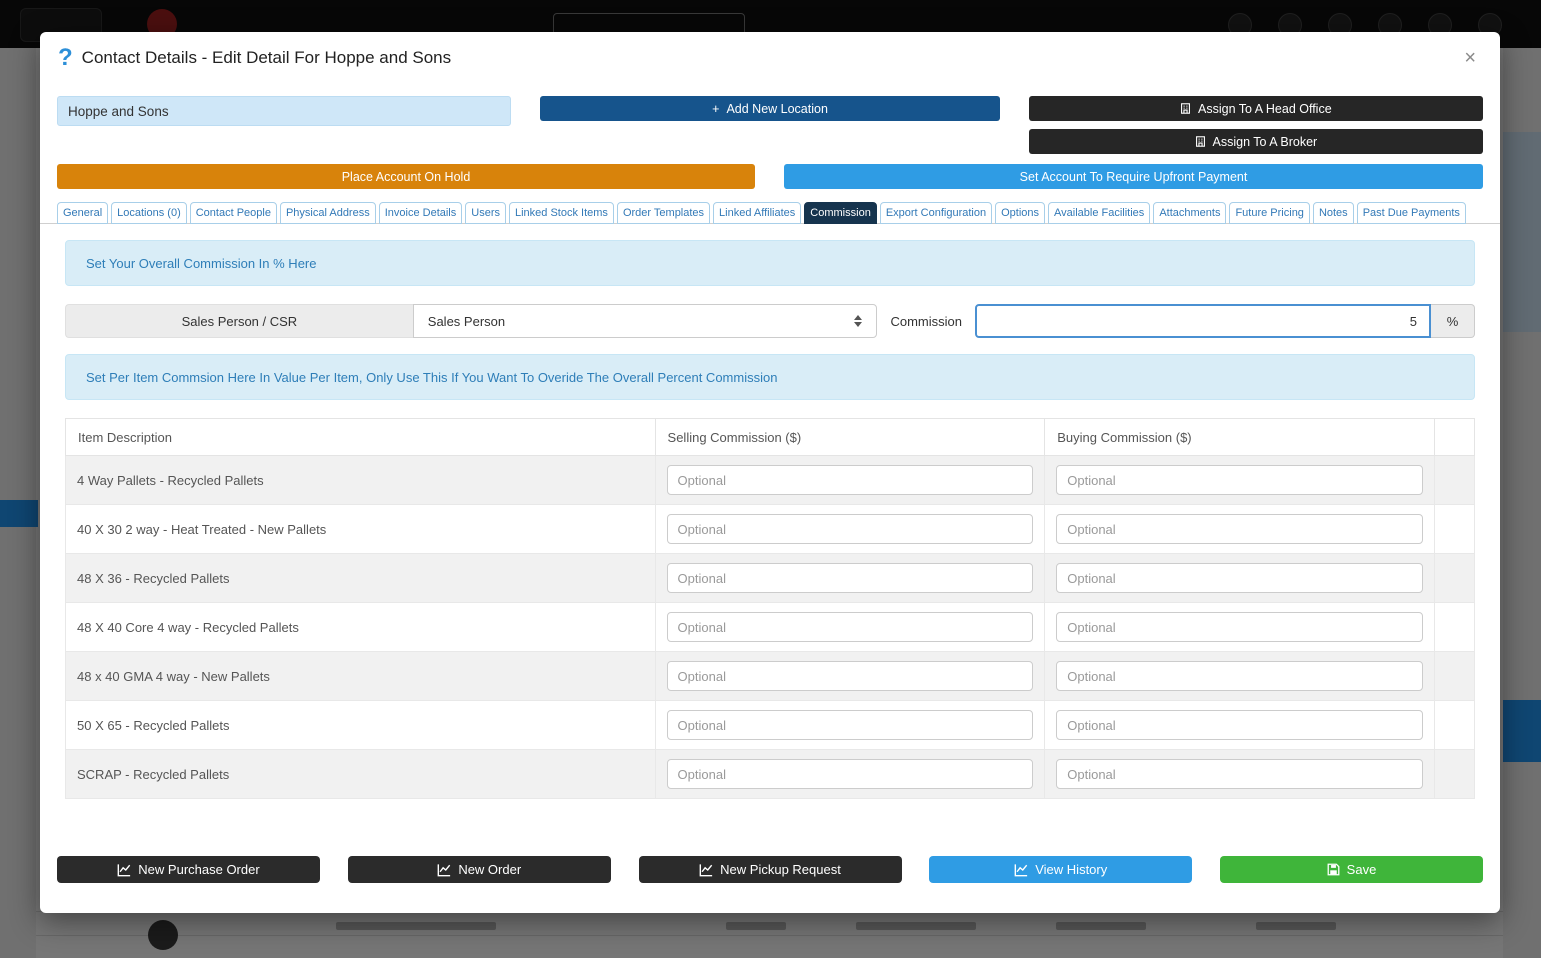  I want to click on item-description: 4 Way Pallets - Recycled Pallets, so click(360, 480).